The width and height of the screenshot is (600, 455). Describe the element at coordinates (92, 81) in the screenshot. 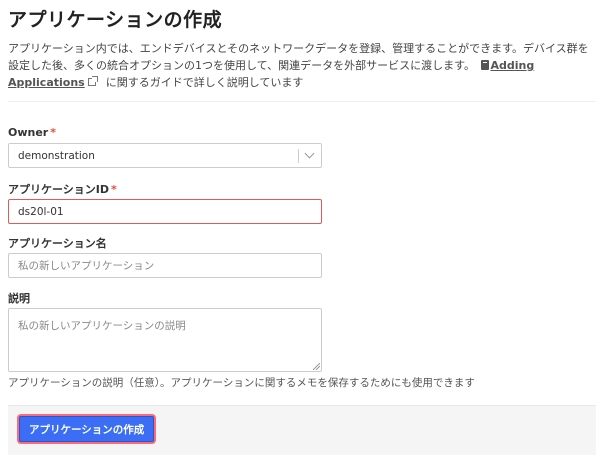

I see `external-link-icon` at that location.